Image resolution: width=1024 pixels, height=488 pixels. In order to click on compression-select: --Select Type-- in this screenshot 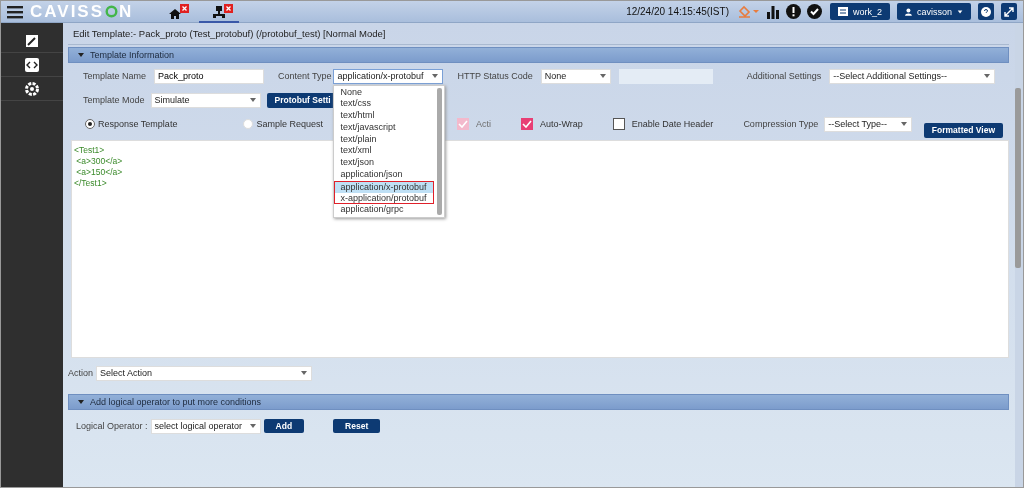, I will do `click(868, 124)`.